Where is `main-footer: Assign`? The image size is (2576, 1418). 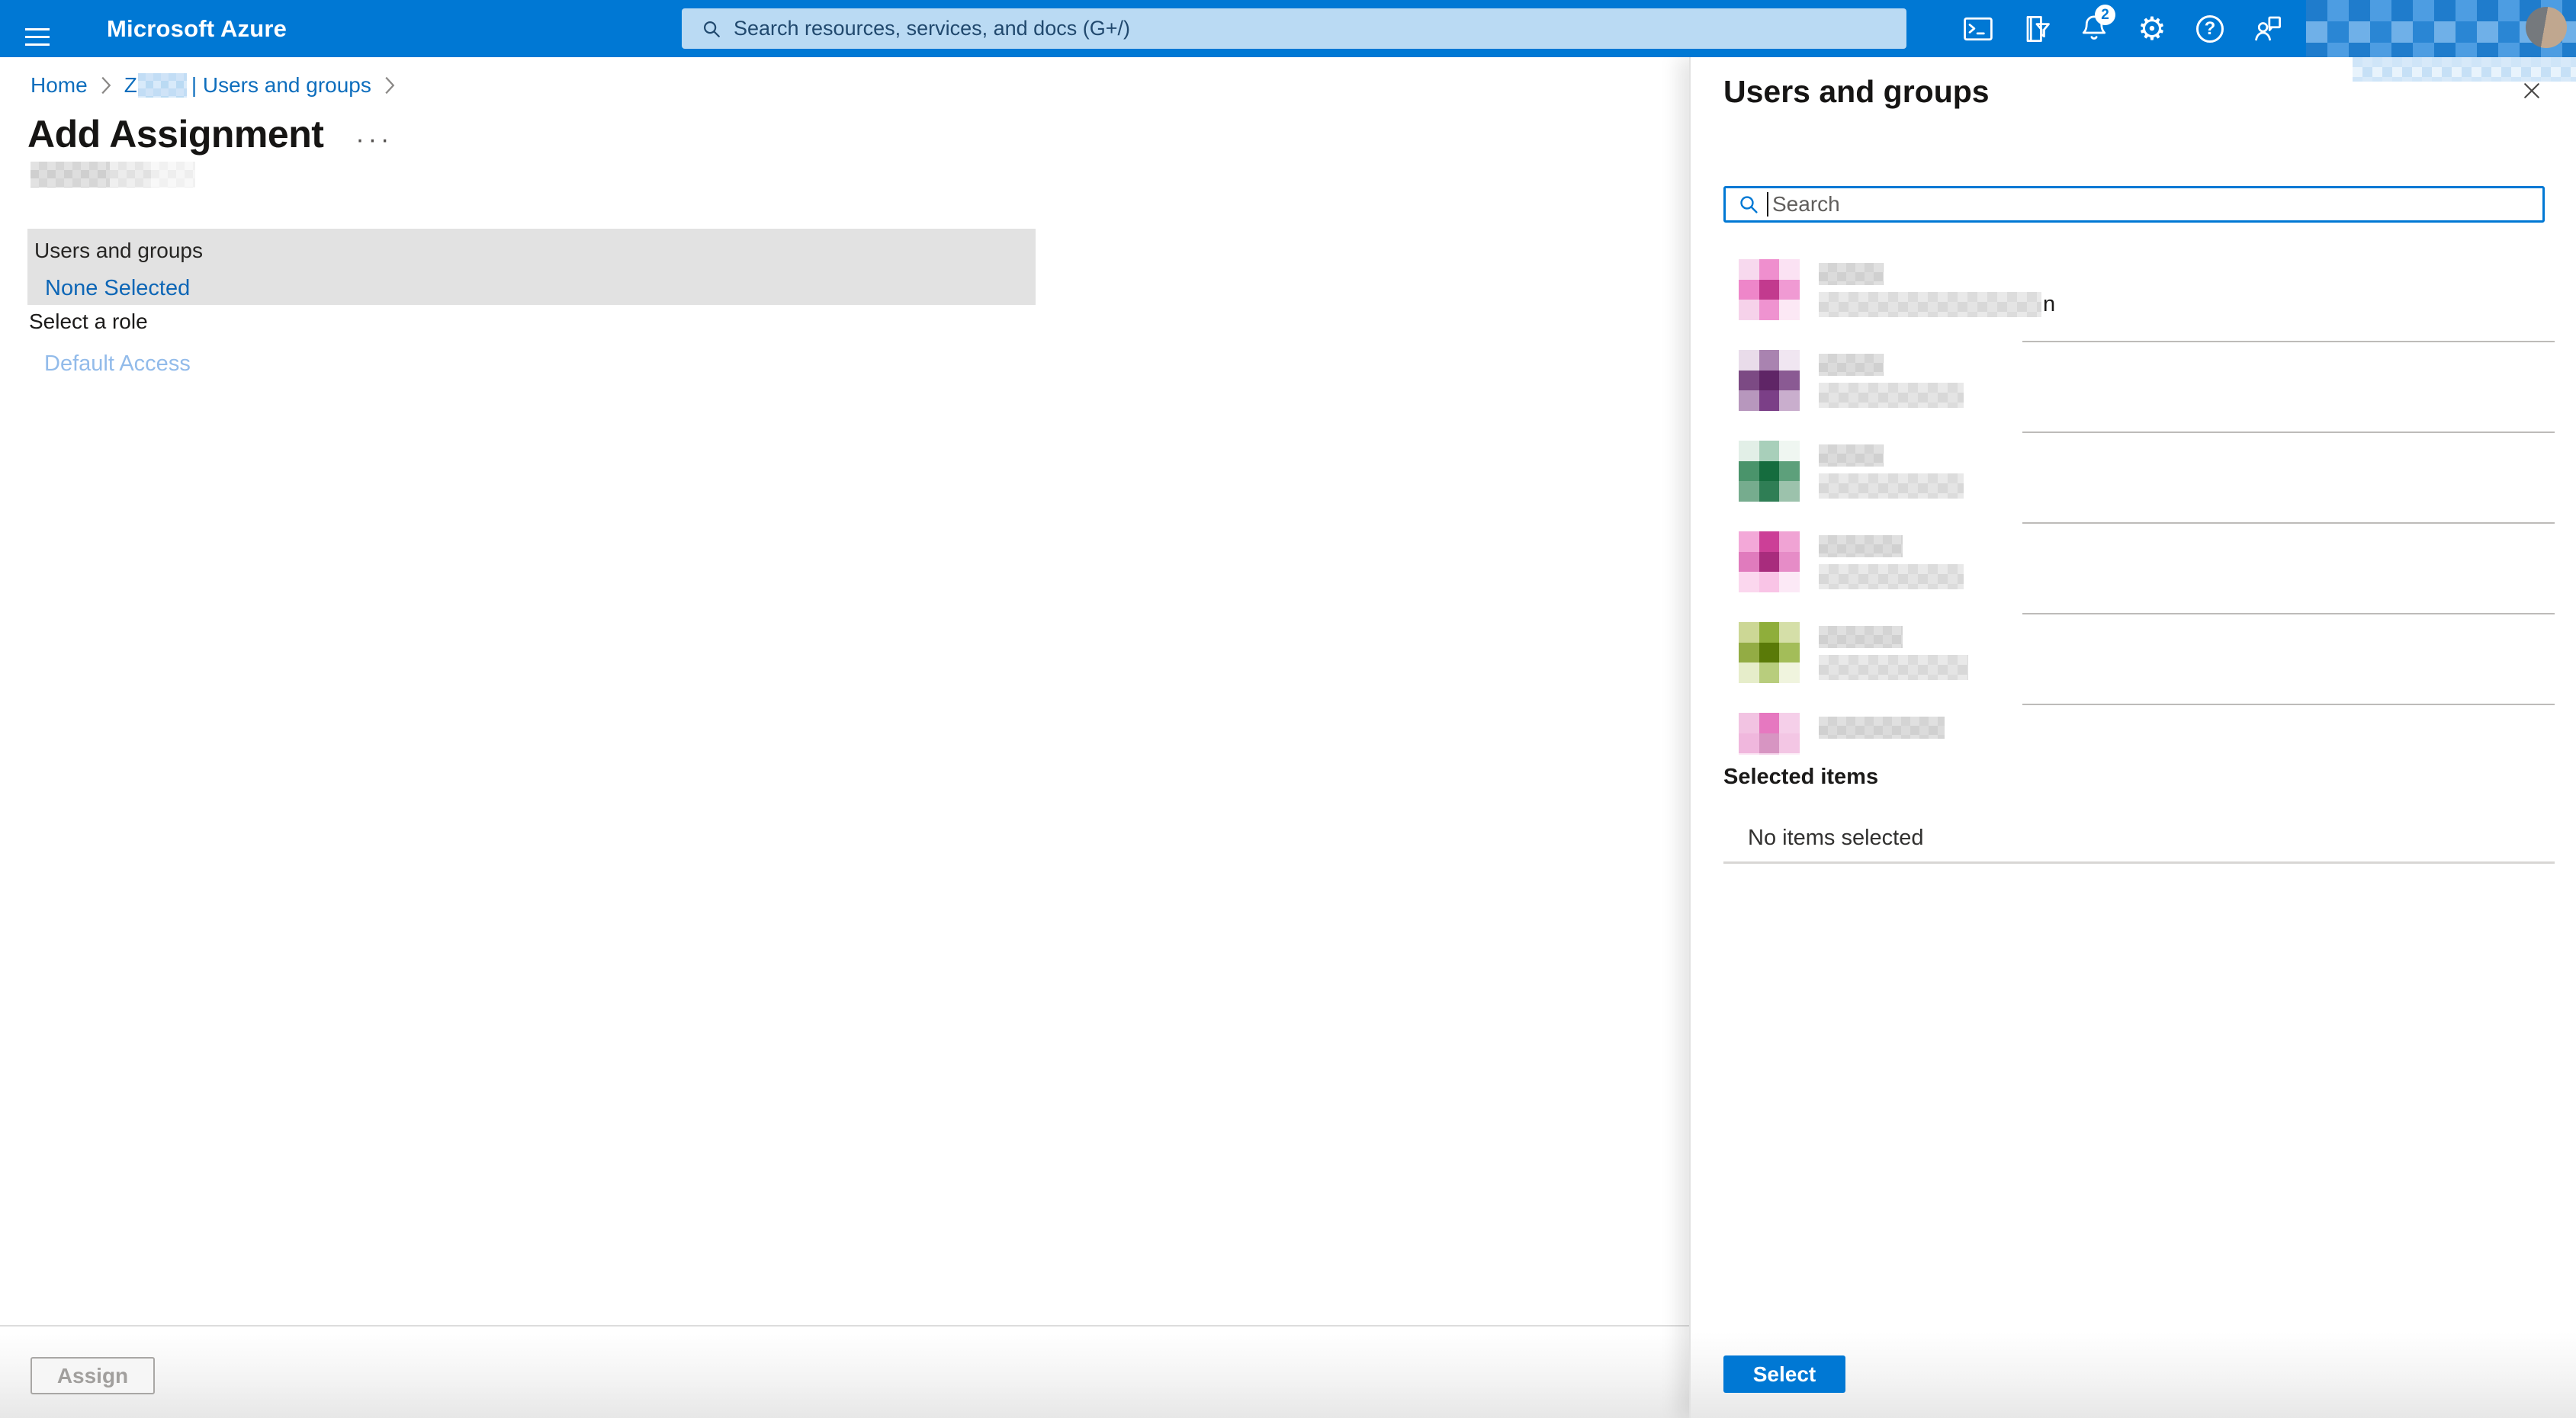
main-footer: Assign is located at coordinates (844, 1371).